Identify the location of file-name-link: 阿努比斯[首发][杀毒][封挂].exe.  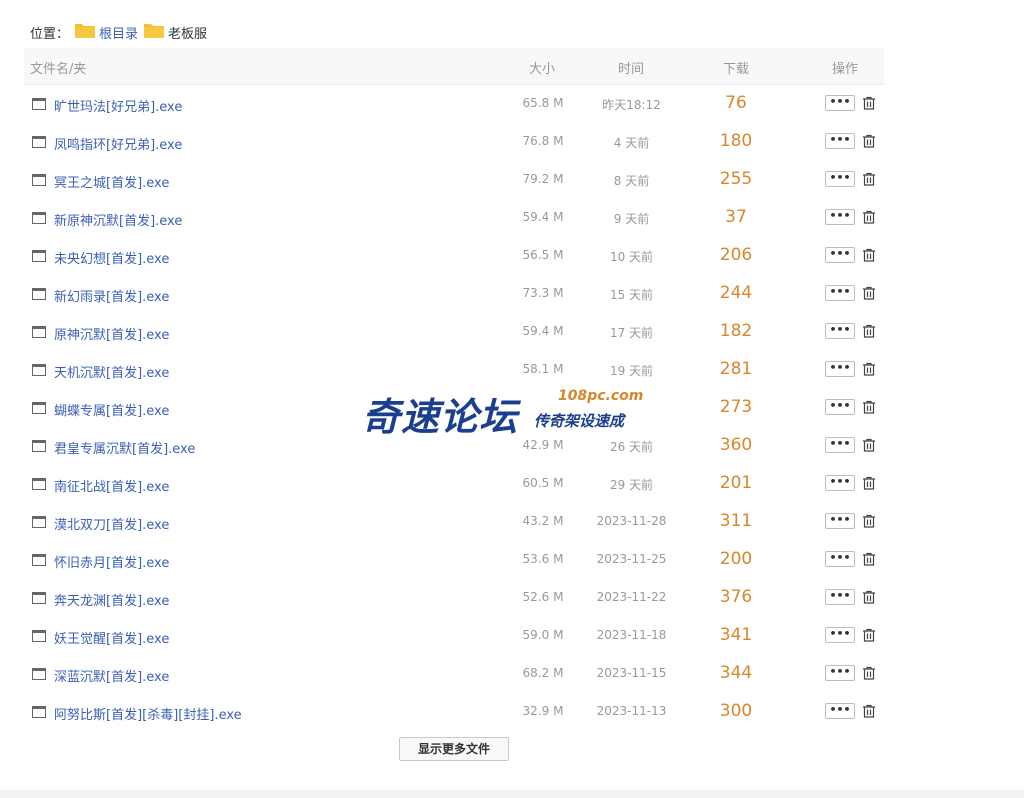
(148, 713).